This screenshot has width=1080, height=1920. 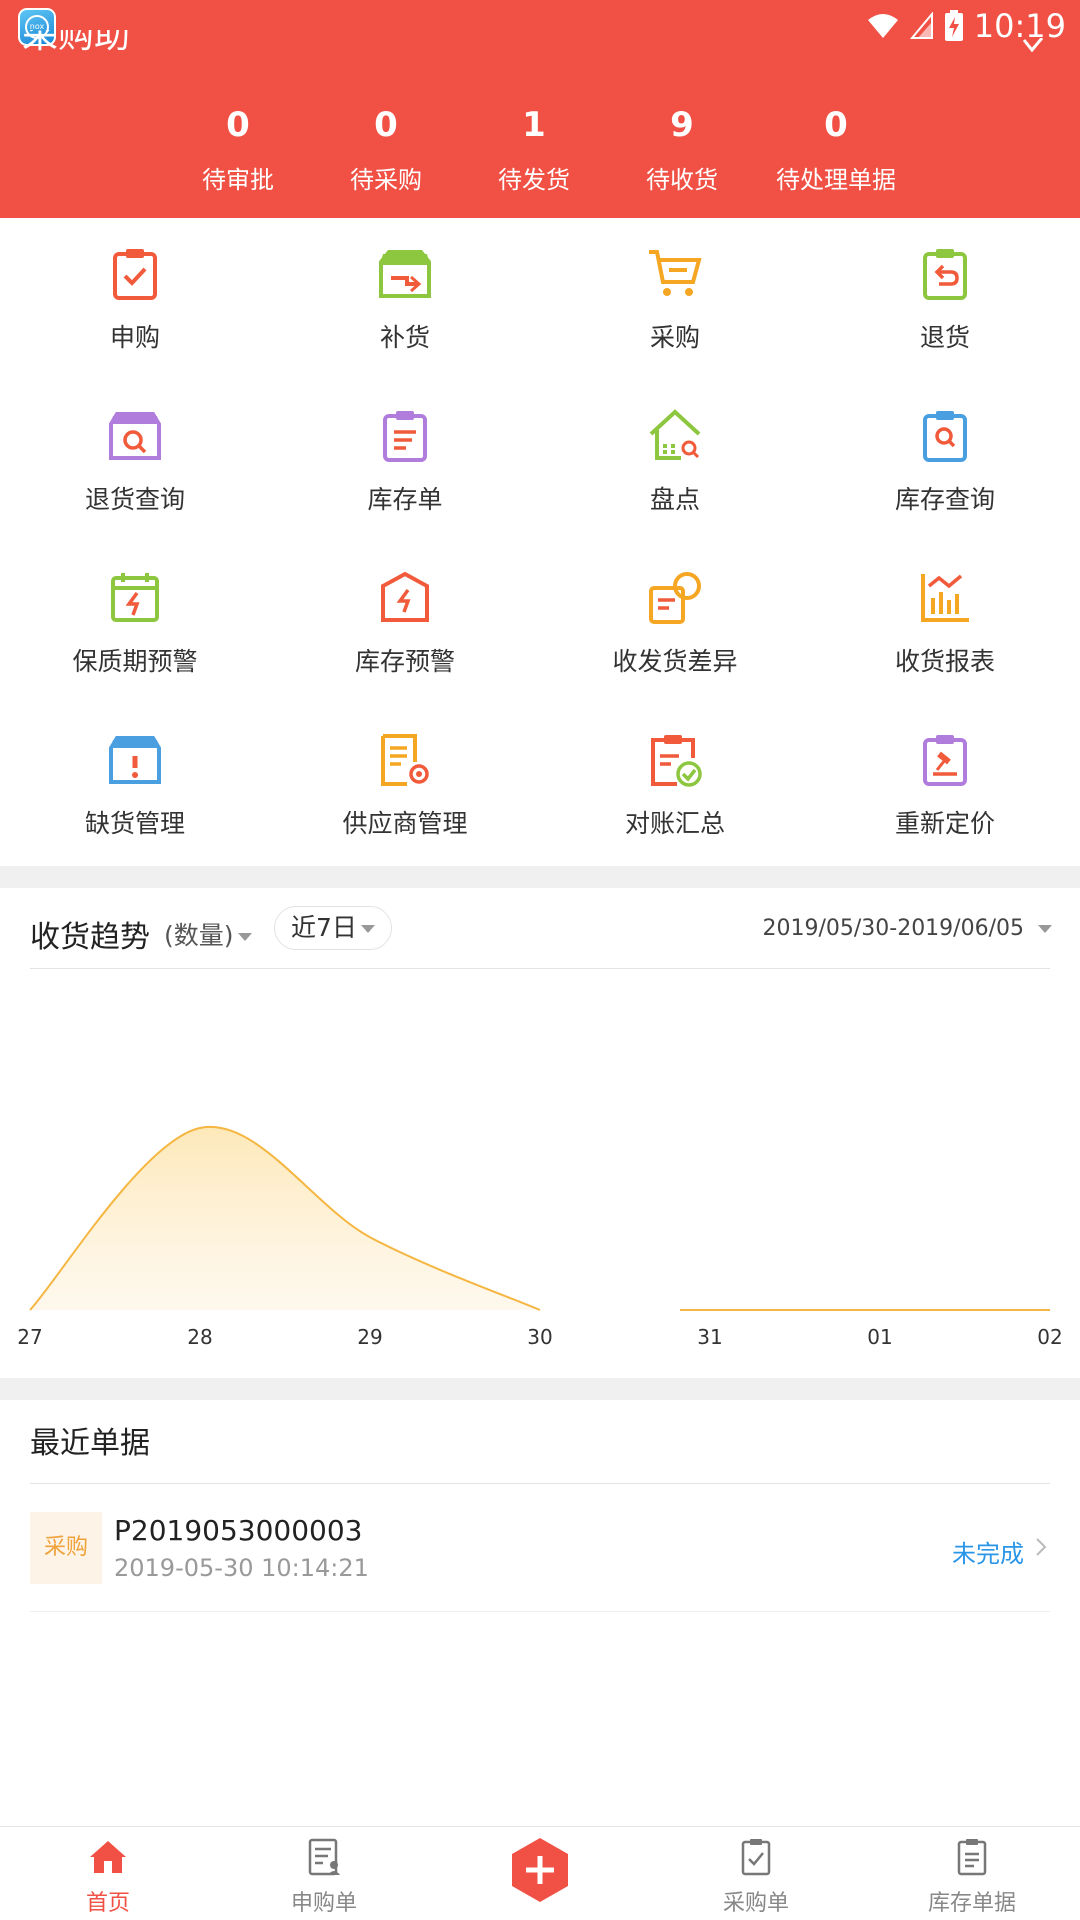 What do you see at coordinates (540, 25) in the screenshot?
I see `status-bar: nox 10:19` at bounding box center [540, 25].